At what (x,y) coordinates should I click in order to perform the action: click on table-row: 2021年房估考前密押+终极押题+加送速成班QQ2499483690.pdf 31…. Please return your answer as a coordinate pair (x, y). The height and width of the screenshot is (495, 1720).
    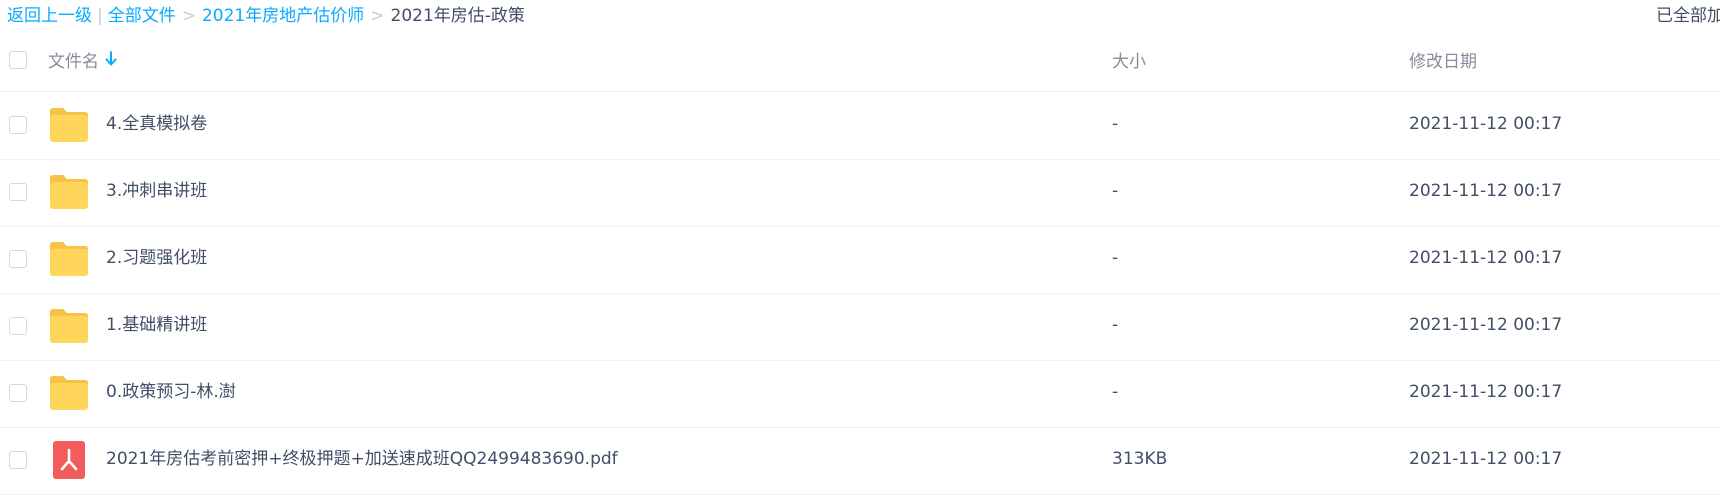
    Looking at the image, I should click on (860, 461).